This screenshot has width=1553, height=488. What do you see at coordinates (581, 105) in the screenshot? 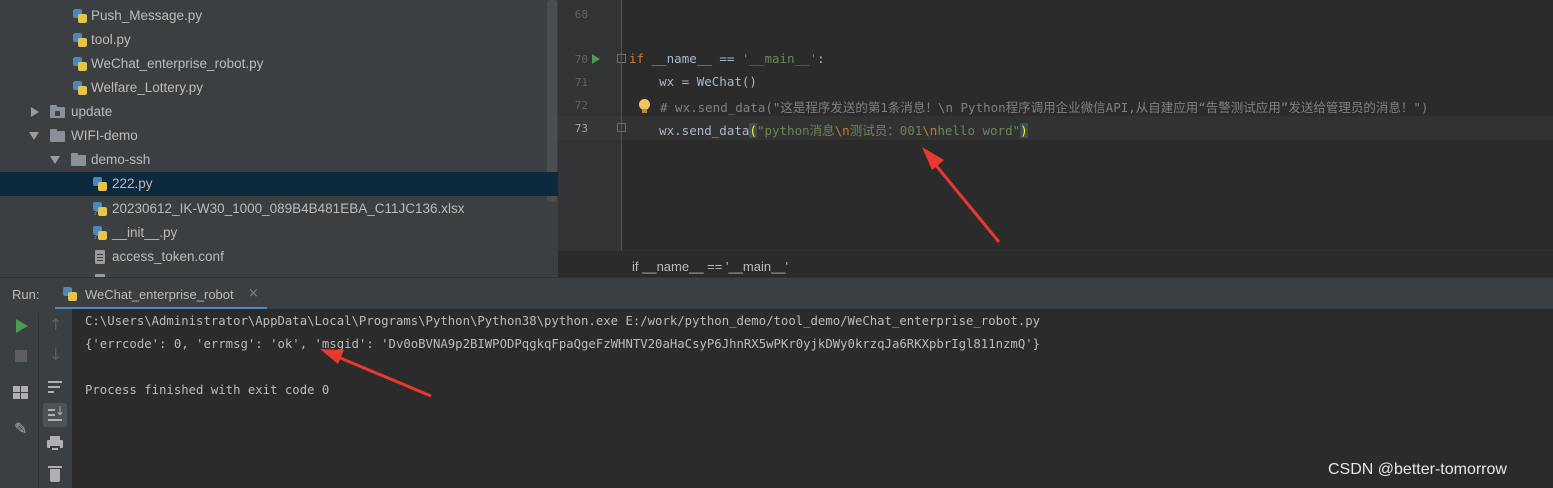
I see `line-number: 72` at bounding box center [581, 105].